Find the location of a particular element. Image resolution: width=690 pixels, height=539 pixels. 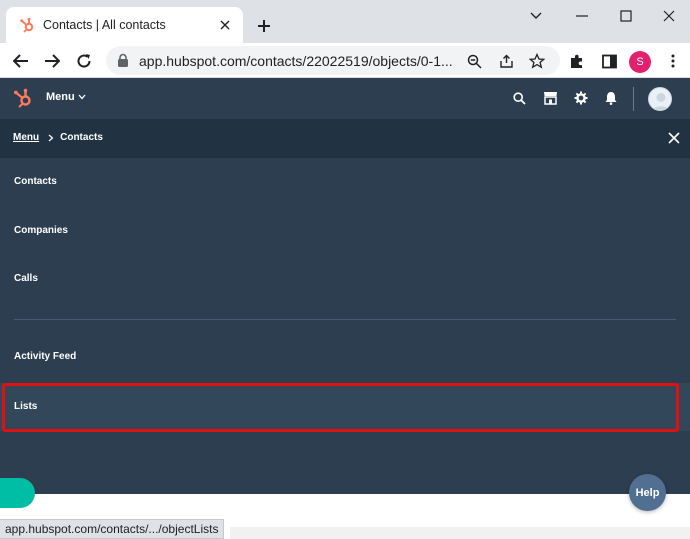

menu-item-activity-feed: Activity Feed is located at coordinates (345, 357).